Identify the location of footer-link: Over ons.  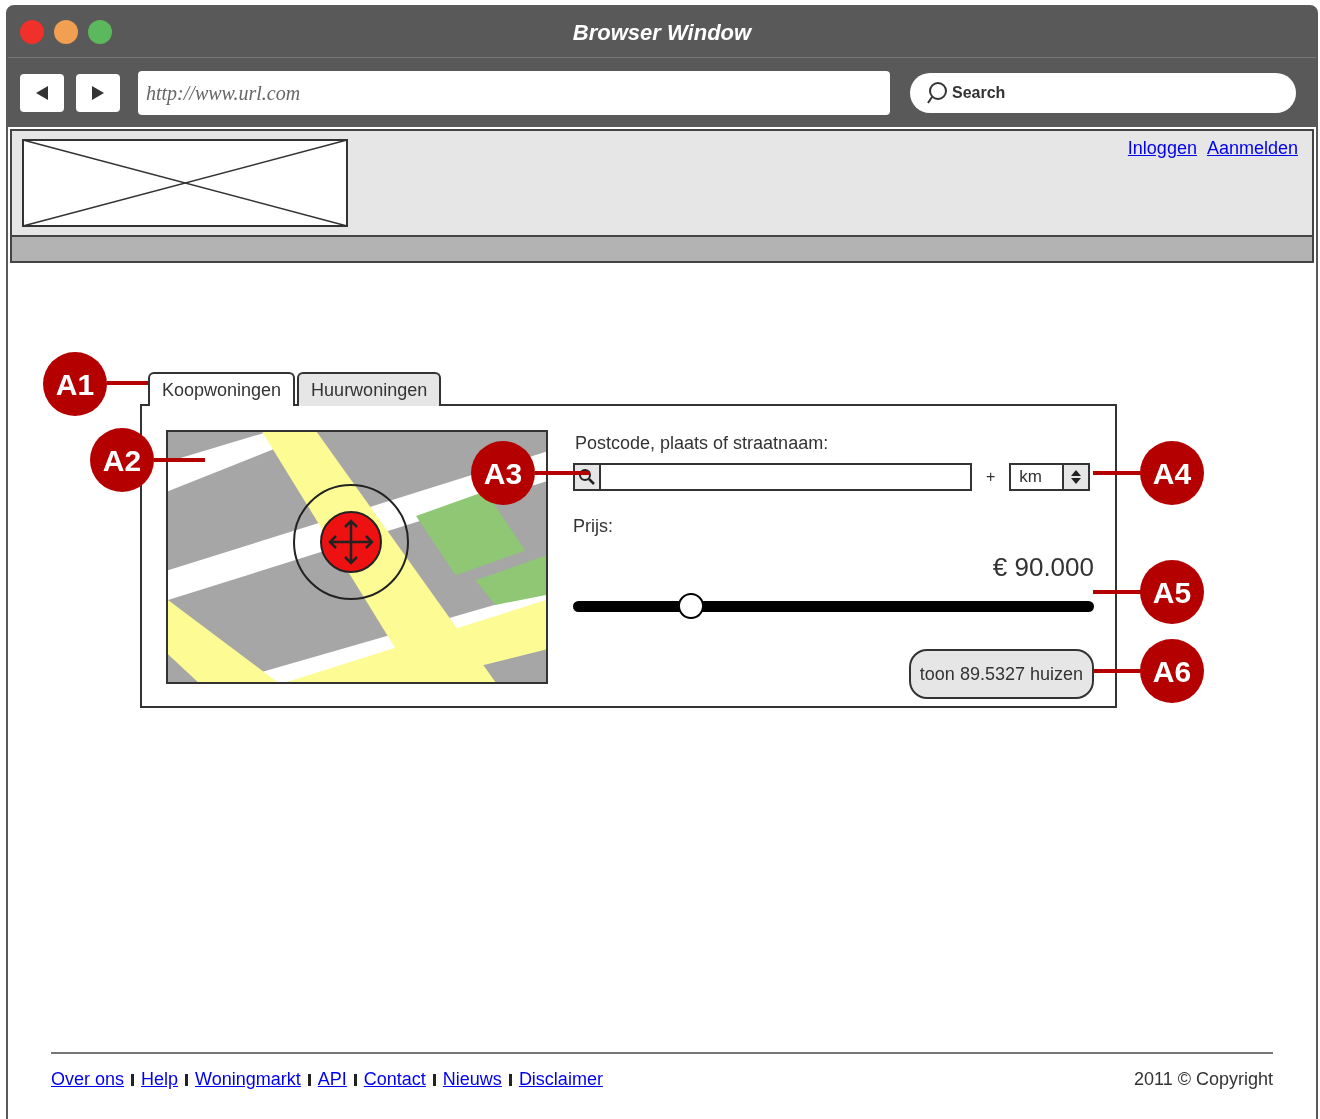
(88, 1079).